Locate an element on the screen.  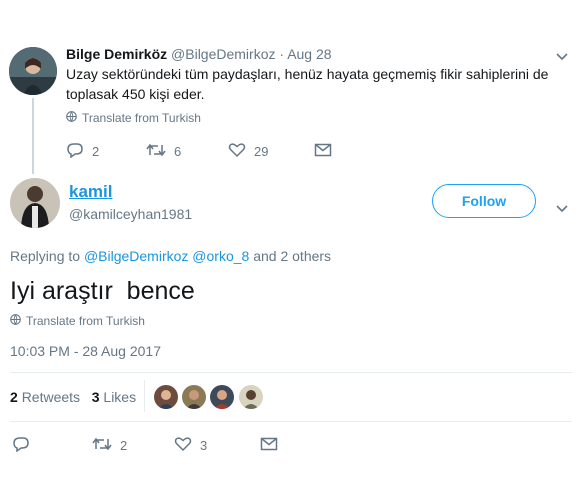
tweet-actions: 2 3 is located at coordinates (145, 445).